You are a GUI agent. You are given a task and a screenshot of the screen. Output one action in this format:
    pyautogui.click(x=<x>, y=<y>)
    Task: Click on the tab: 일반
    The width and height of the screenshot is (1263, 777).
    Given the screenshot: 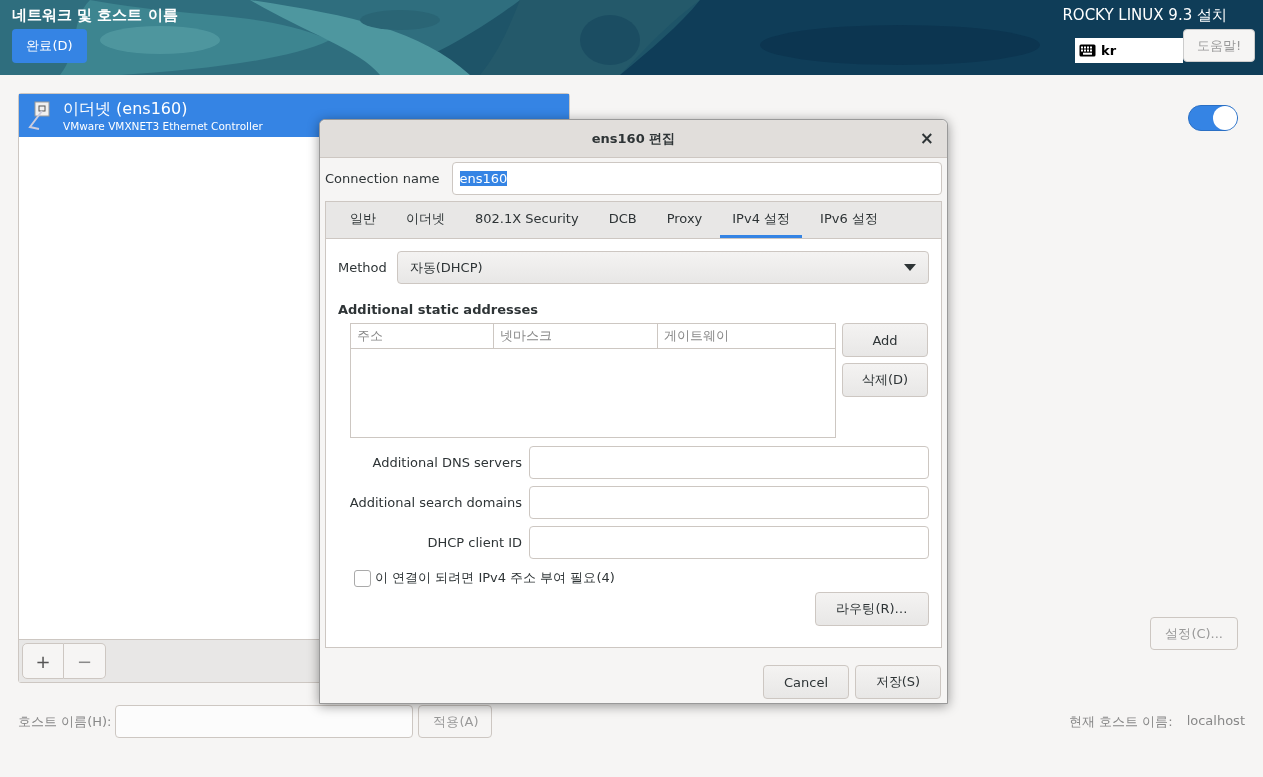 What is the action you would take?
    pyautogui.click(x=363, y=220)
    